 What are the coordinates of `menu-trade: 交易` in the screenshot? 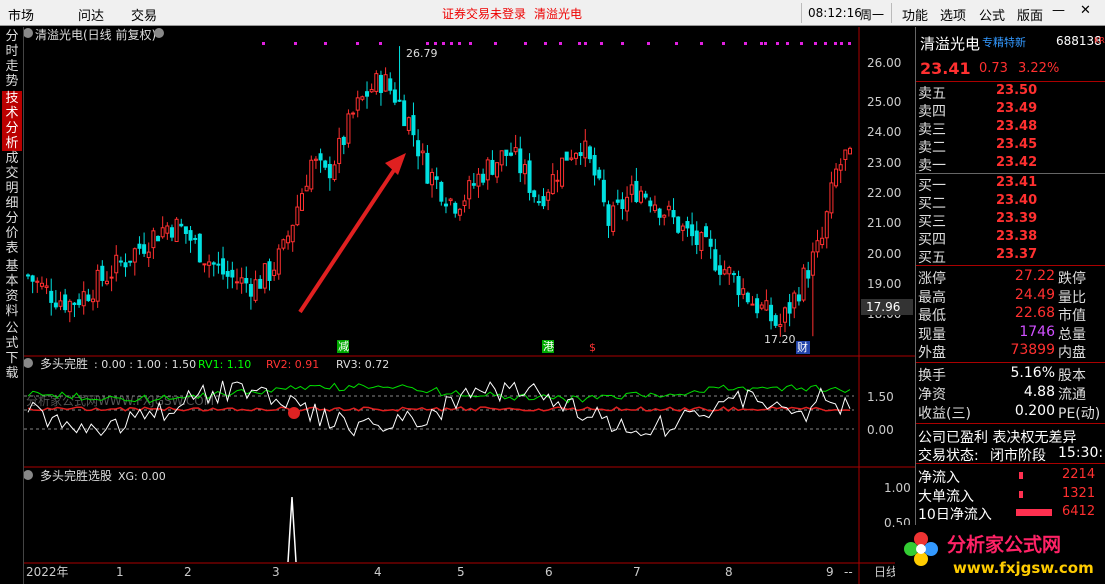 It's located at (144, 14).